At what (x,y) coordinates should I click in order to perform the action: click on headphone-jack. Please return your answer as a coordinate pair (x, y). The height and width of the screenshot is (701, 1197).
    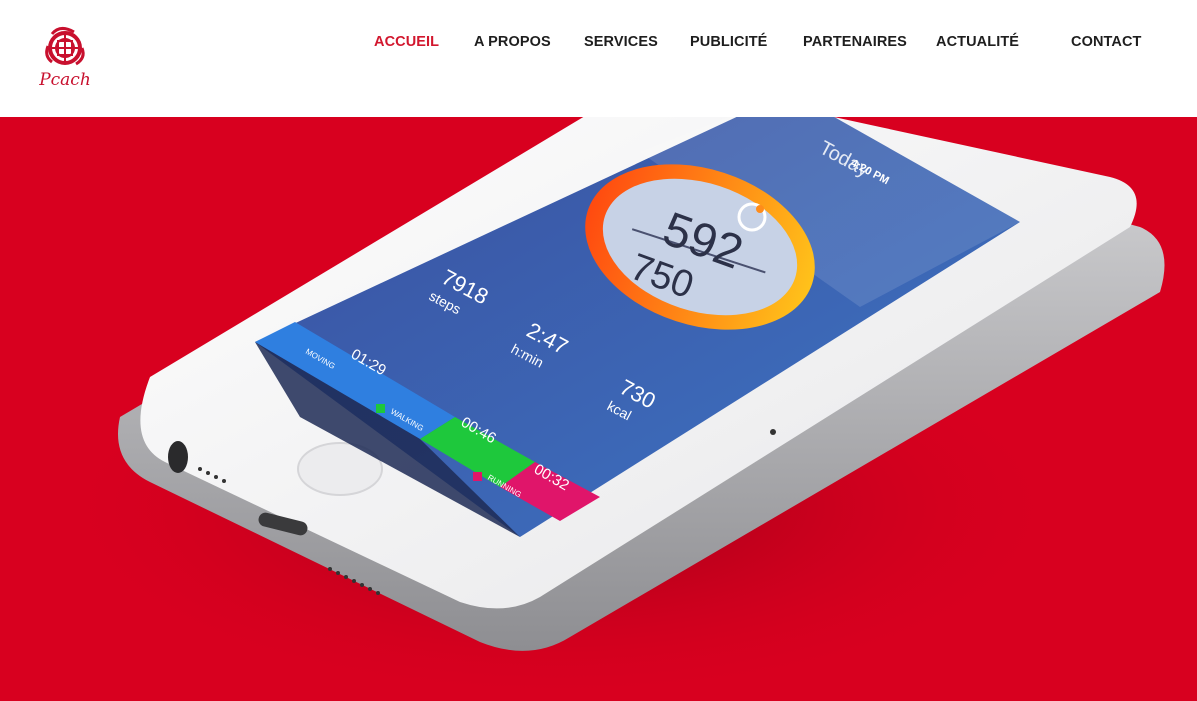
    Looking at the image, I should click on (178, 457).